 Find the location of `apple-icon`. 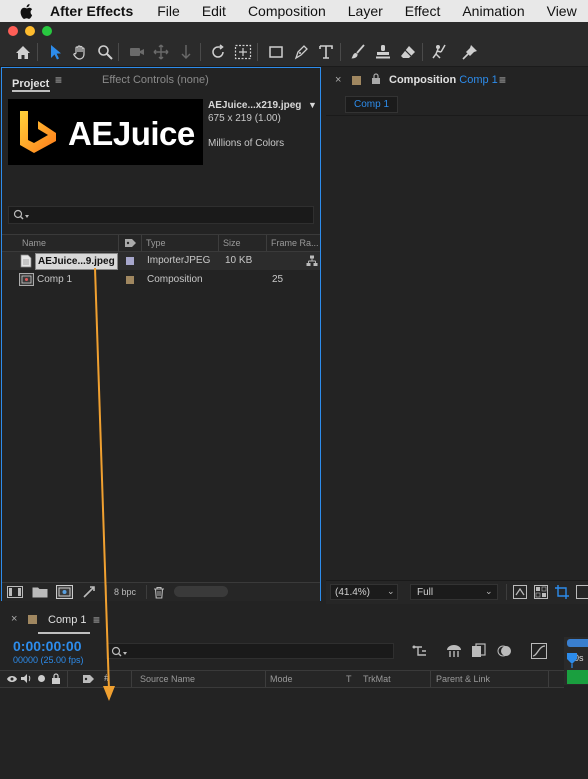

apple-icon is located at coordinates (26, 11).